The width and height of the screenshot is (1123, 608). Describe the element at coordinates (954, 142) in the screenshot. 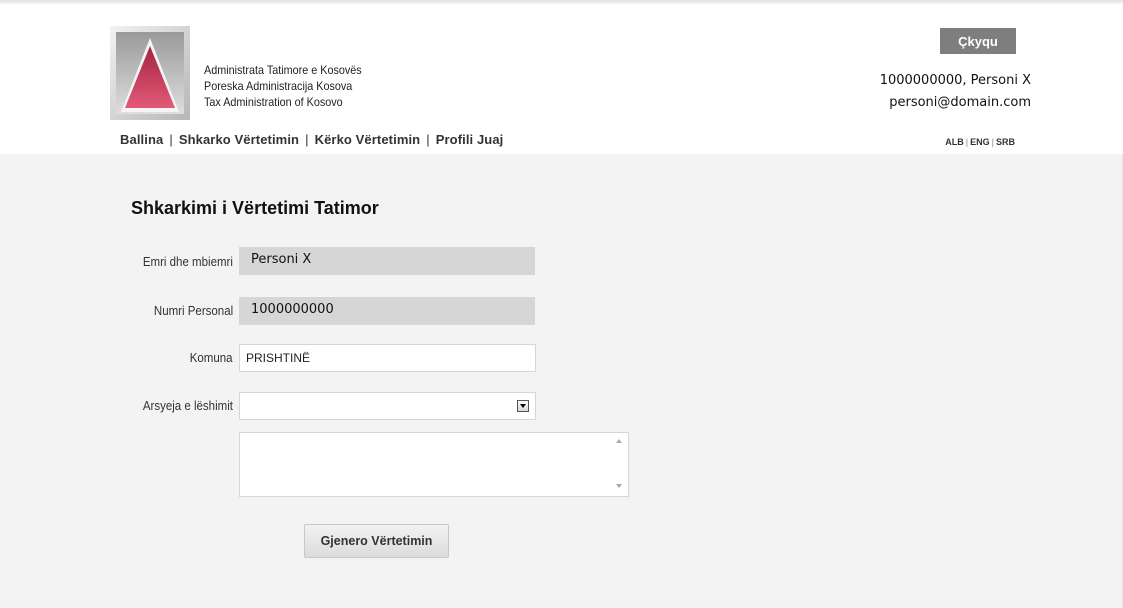

I see `lang-alb: ALB` at that location.